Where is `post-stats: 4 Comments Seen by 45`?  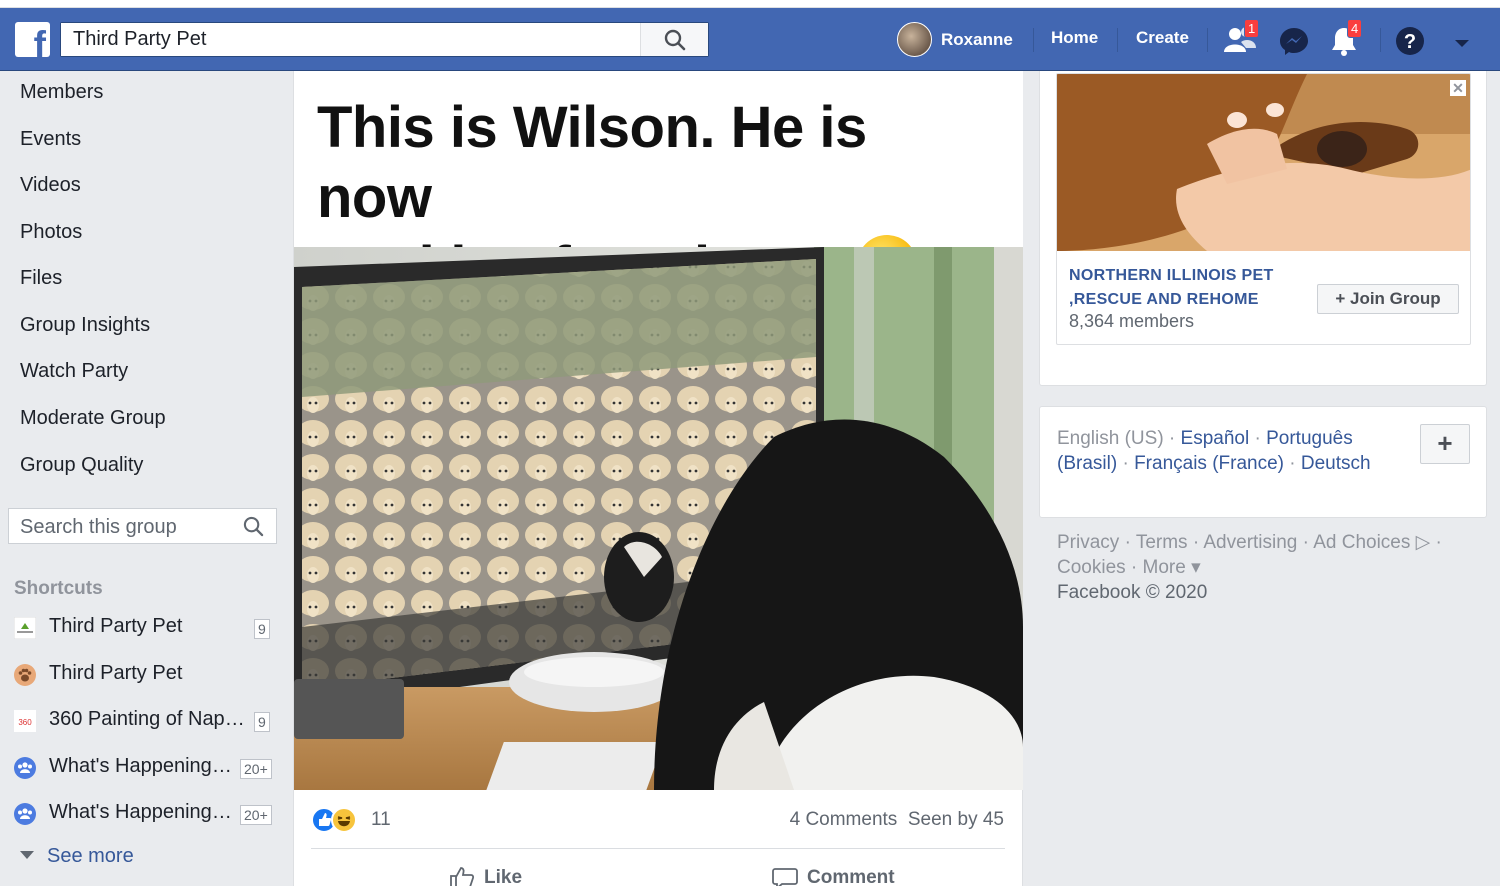 post-stats: 4 Comments Seen by 45 is located at coordinates (897, 820).